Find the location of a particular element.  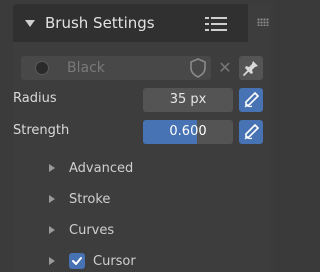

subpanel-advanced: Advanced is located at coordinates (91, 168).